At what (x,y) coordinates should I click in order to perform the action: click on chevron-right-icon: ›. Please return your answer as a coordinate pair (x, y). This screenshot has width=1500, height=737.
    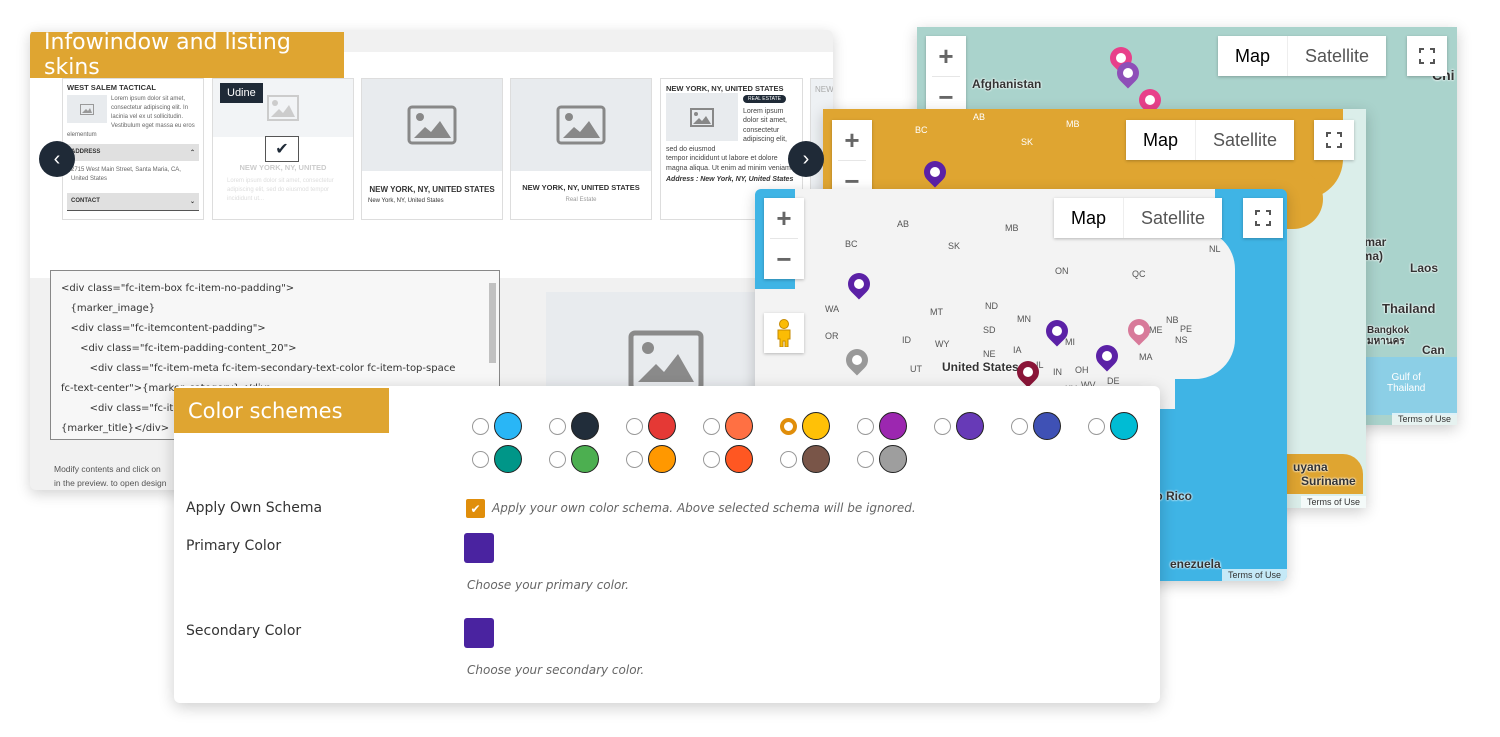
    Looking at the image, I should click on (806, 158).